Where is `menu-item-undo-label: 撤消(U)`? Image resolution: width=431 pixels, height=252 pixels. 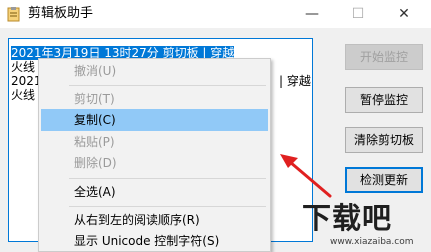 menu-item-undo-label: 撤消(U) is located at coordinates (95, 71).